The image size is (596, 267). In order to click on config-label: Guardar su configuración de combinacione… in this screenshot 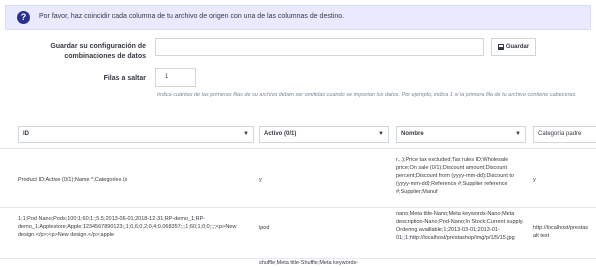, I will do `click(98, 51)`.